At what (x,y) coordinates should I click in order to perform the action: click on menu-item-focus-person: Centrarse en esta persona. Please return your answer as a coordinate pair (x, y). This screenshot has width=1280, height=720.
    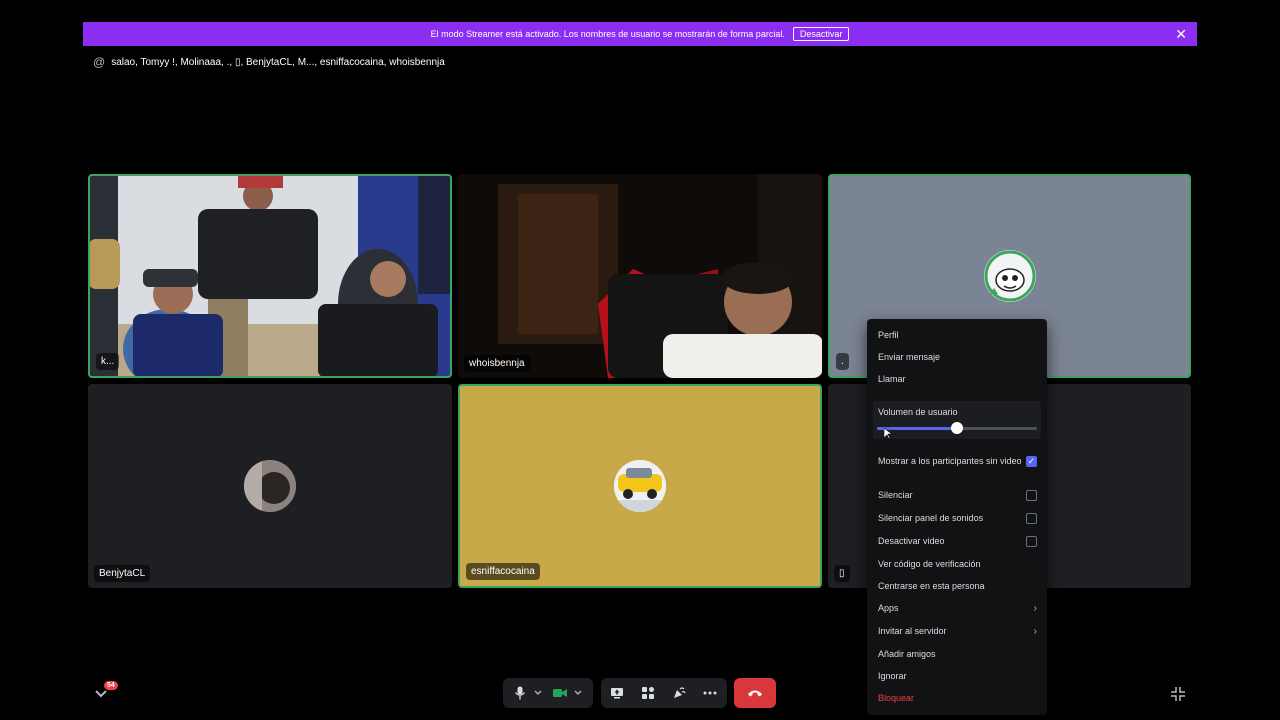
    Looking at the image, I should click on (957, 586).